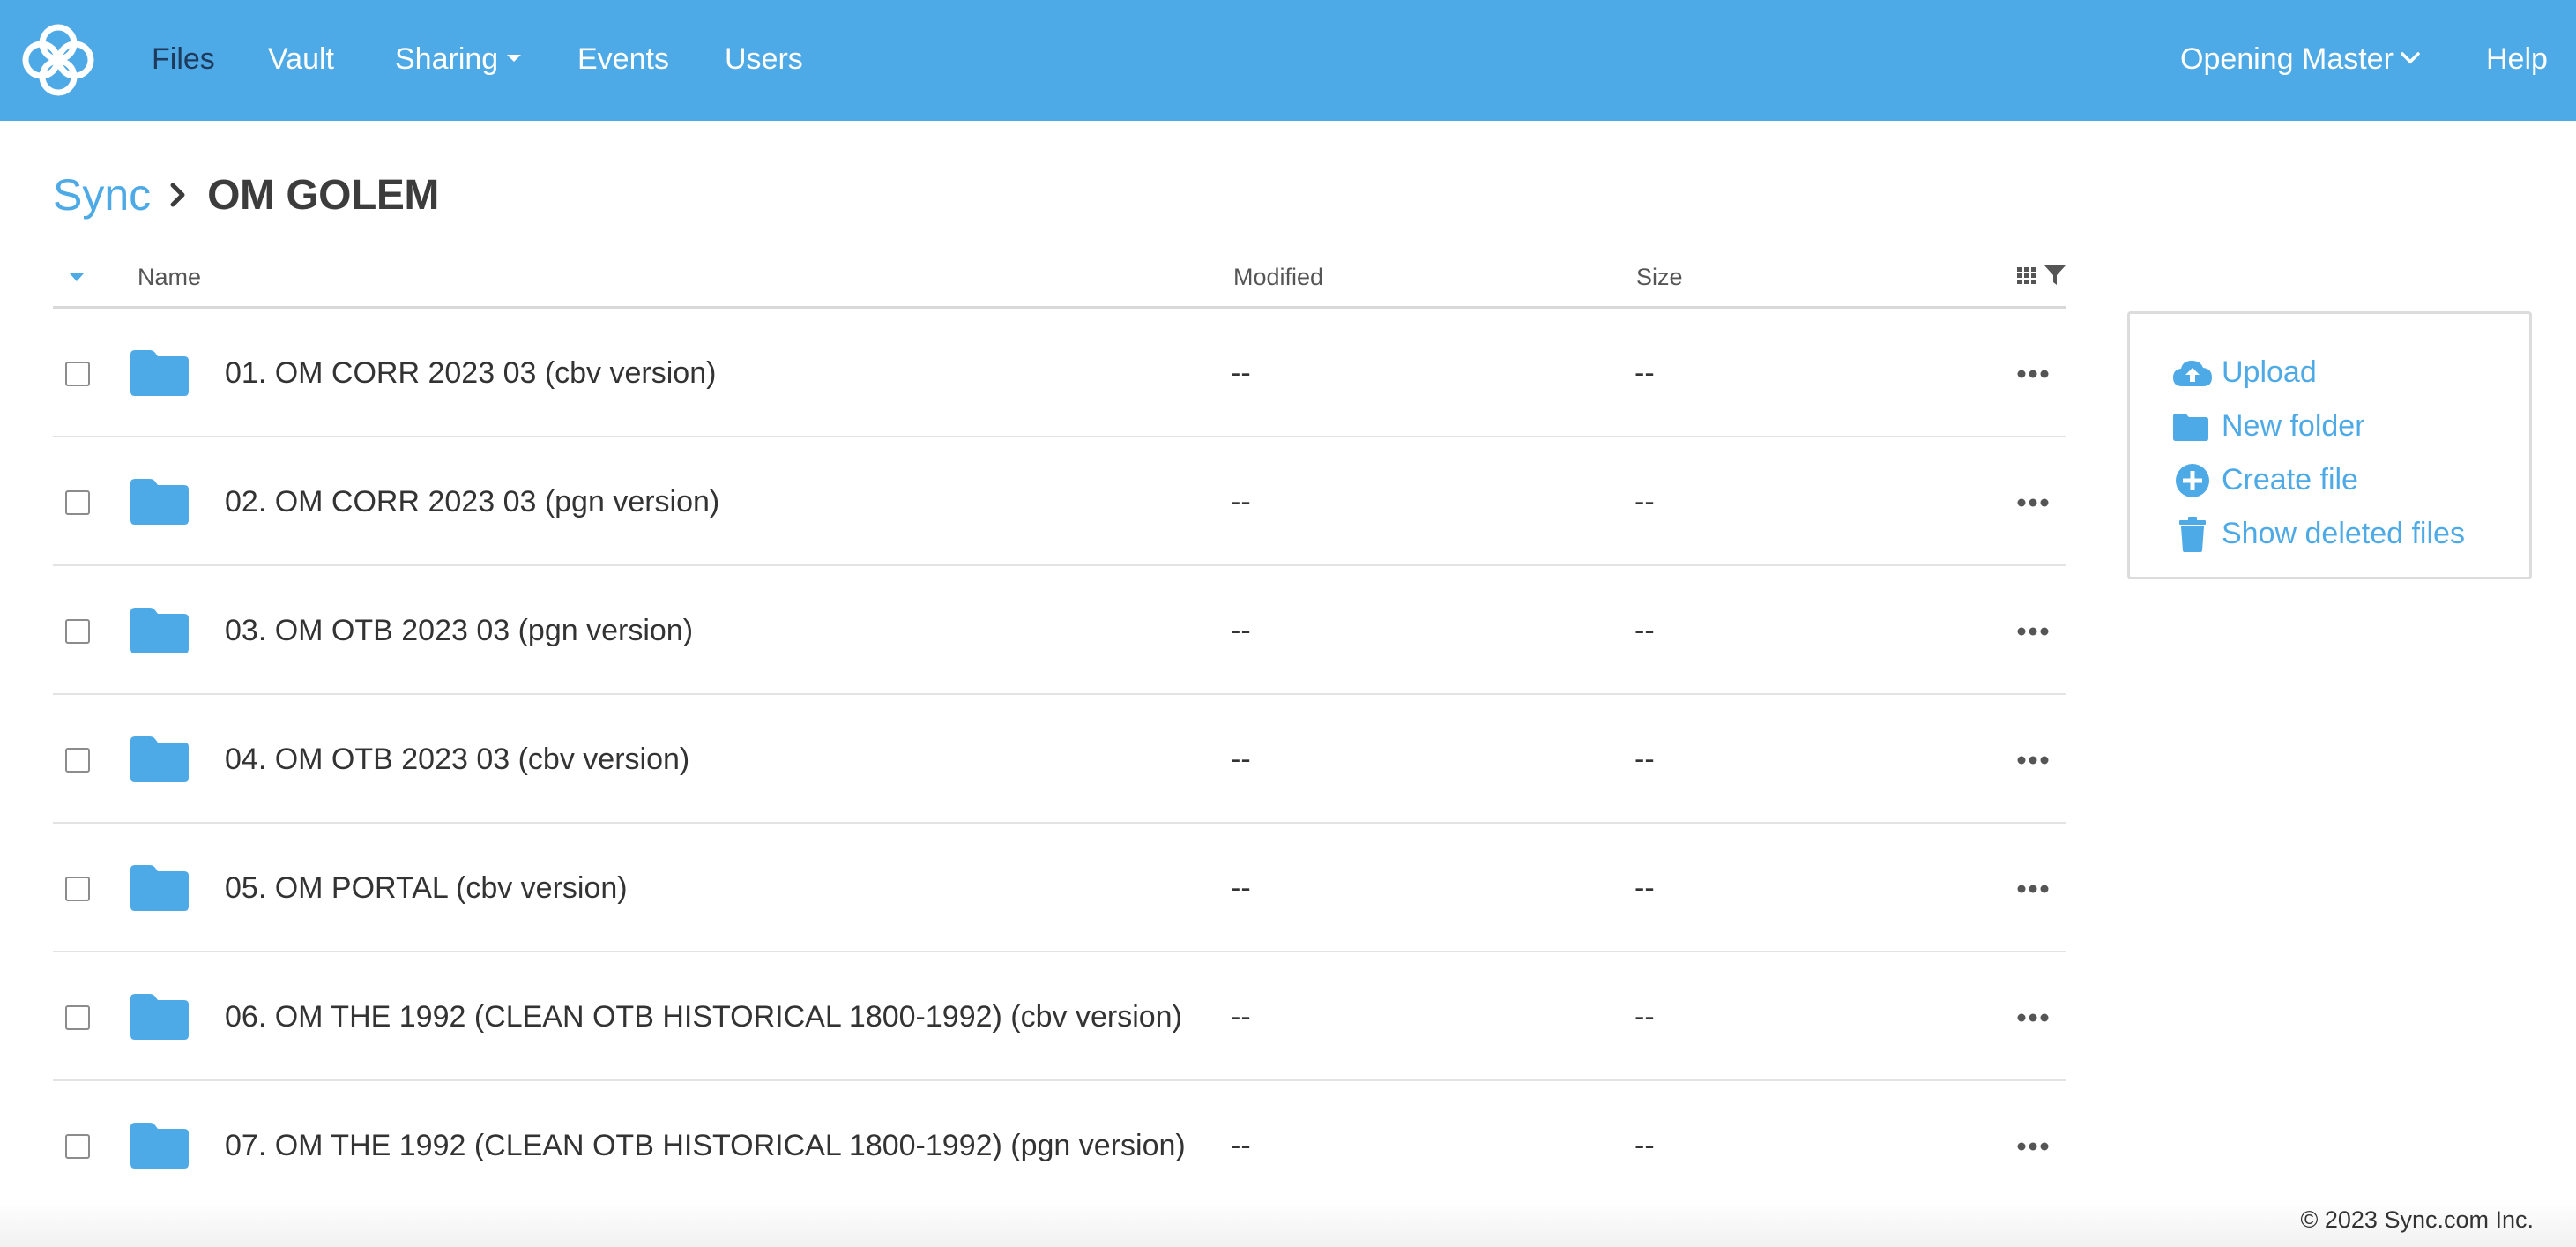 Image resolution: width=2576 pixels, height=1247 pixels. I want to click on new-folder-button: New folder, so click(2329, 426).